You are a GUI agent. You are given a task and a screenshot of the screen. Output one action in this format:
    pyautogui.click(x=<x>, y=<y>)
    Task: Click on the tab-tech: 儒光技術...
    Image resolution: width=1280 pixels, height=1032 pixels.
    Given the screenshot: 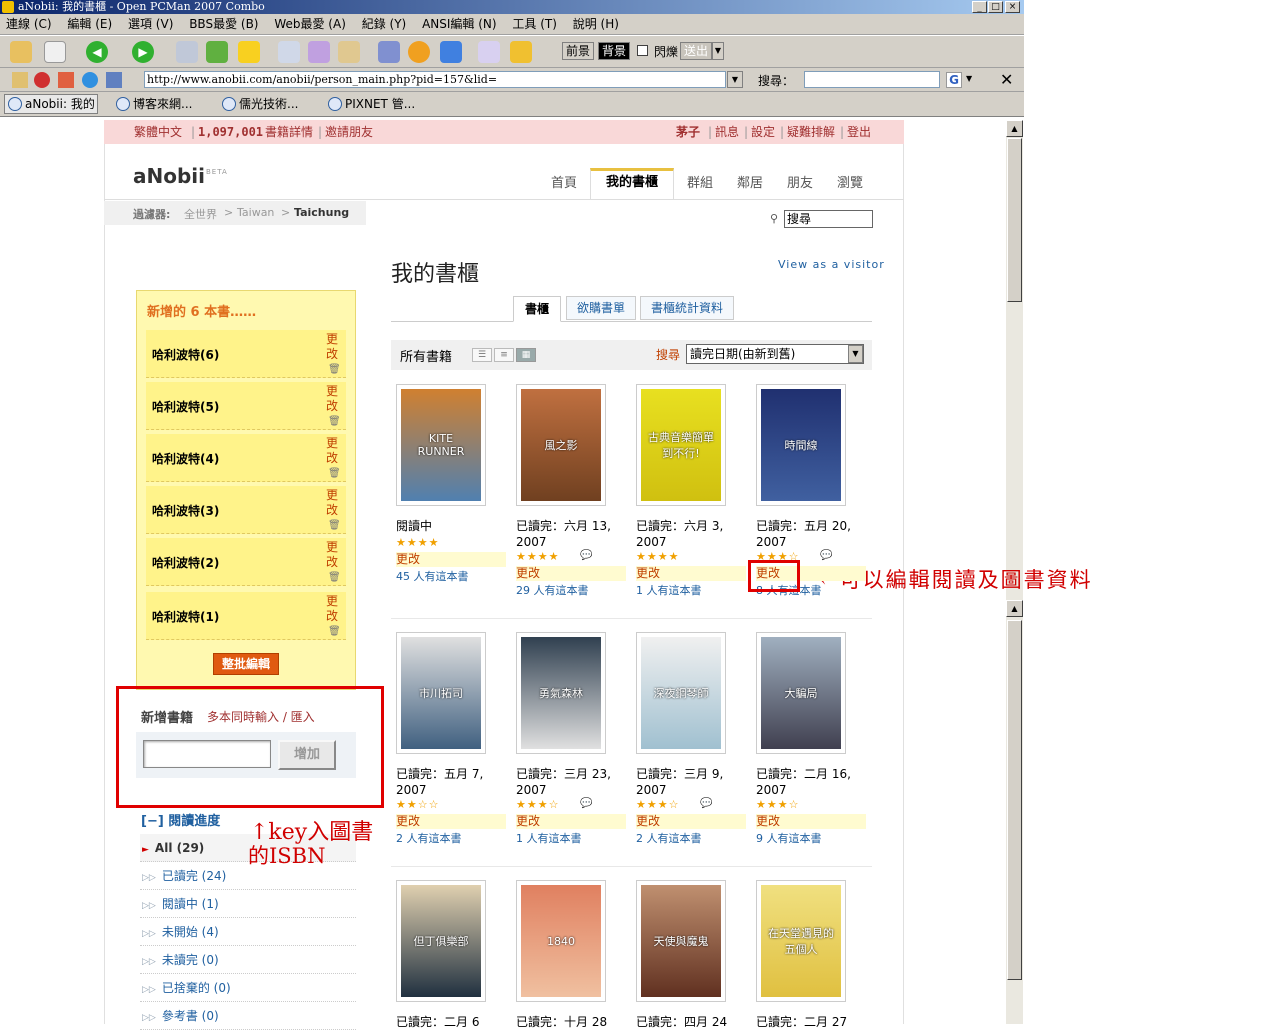 What is the action you would take?
    pyautogui.click(x=265, y=104)
    